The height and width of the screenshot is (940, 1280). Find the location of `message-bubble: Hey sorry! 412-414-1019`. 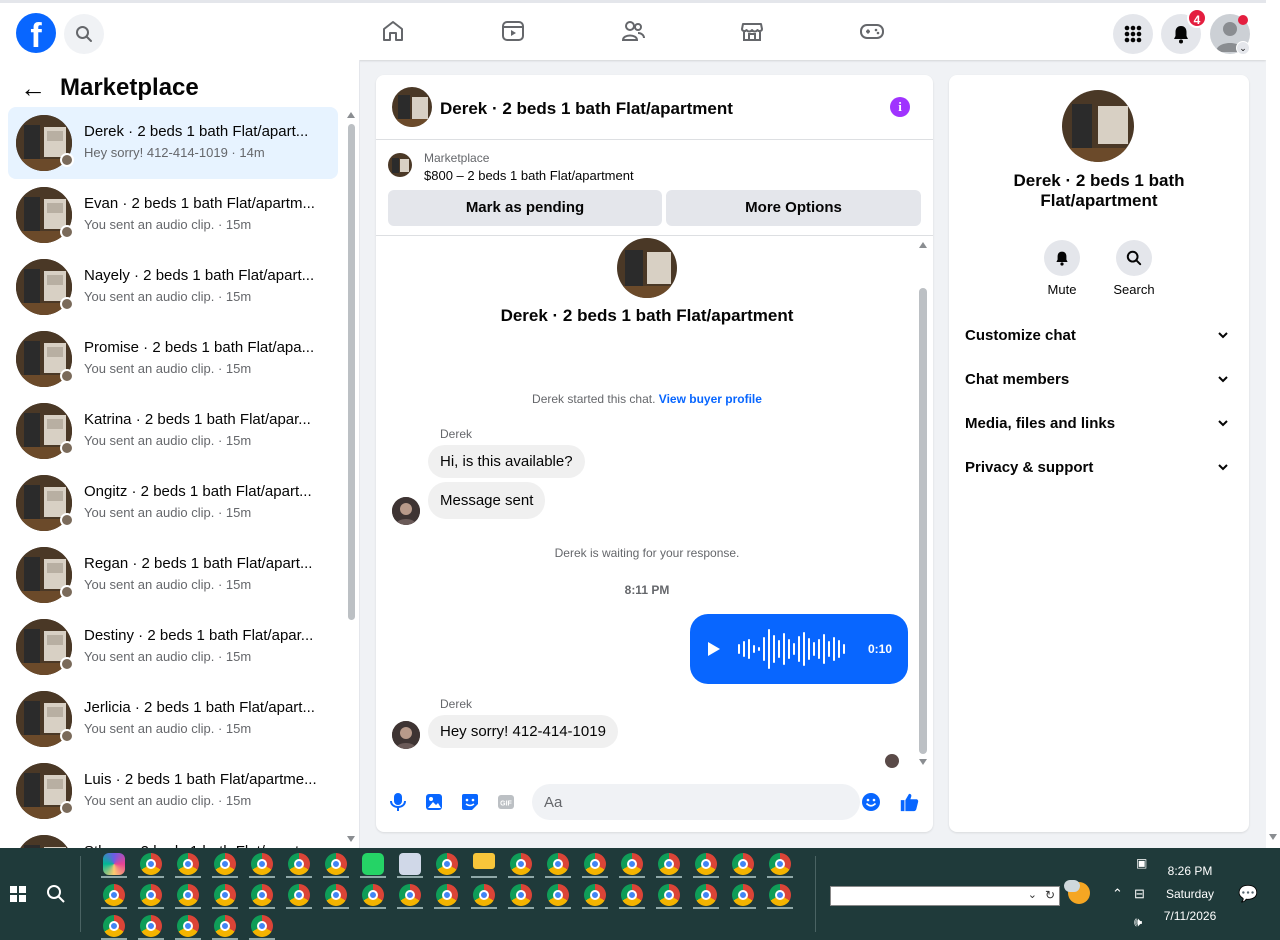

message-bubble: Hey sorry! 412-414-1019 is located at coordinates (523, 731).